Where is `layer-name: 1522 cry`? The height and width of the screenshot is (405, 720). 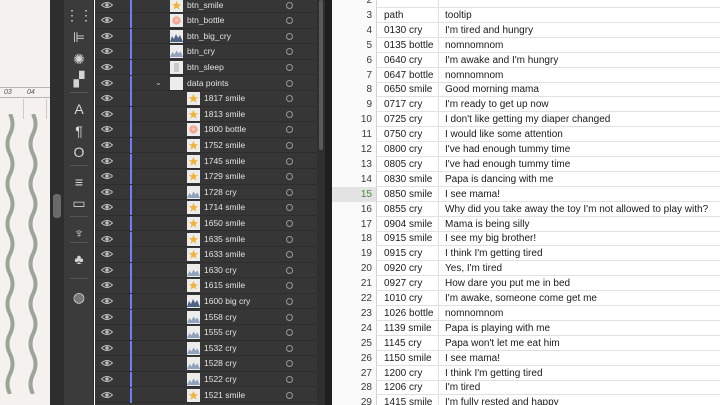
layer-name: 1522 cry is located at coordinates (220, 379).